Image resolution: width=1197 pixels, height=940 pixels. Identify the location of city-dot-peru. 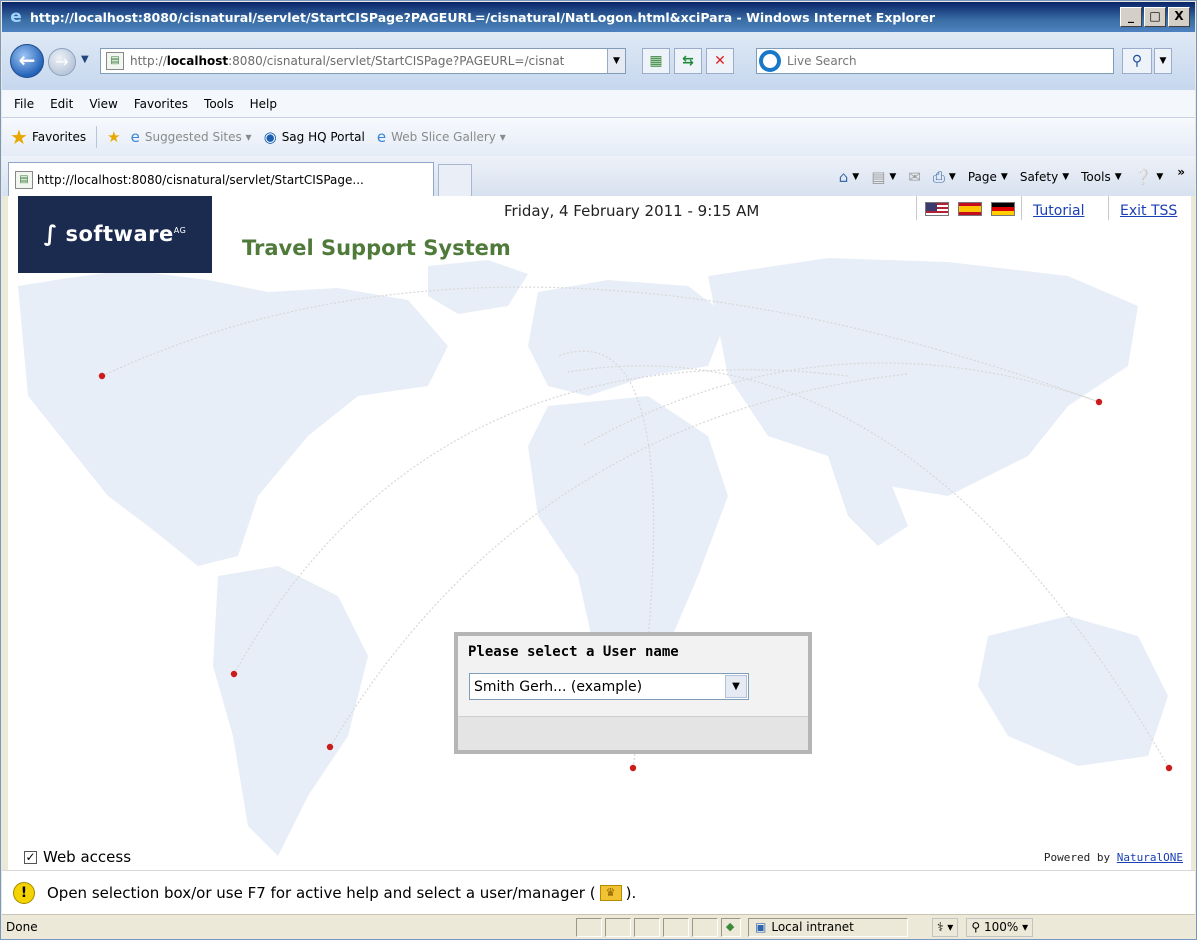
(234, 674).